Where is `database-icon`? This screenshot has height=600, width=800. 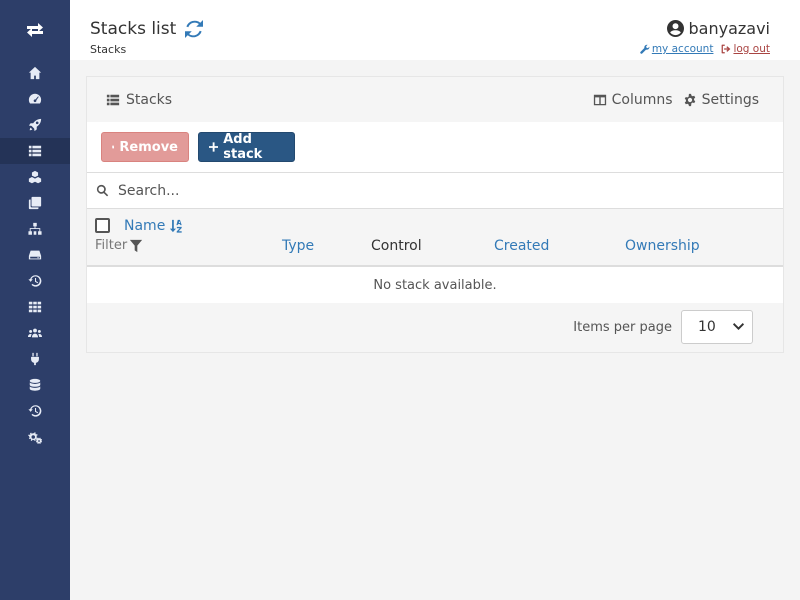 database-icon is located at coordinates (35, 384).